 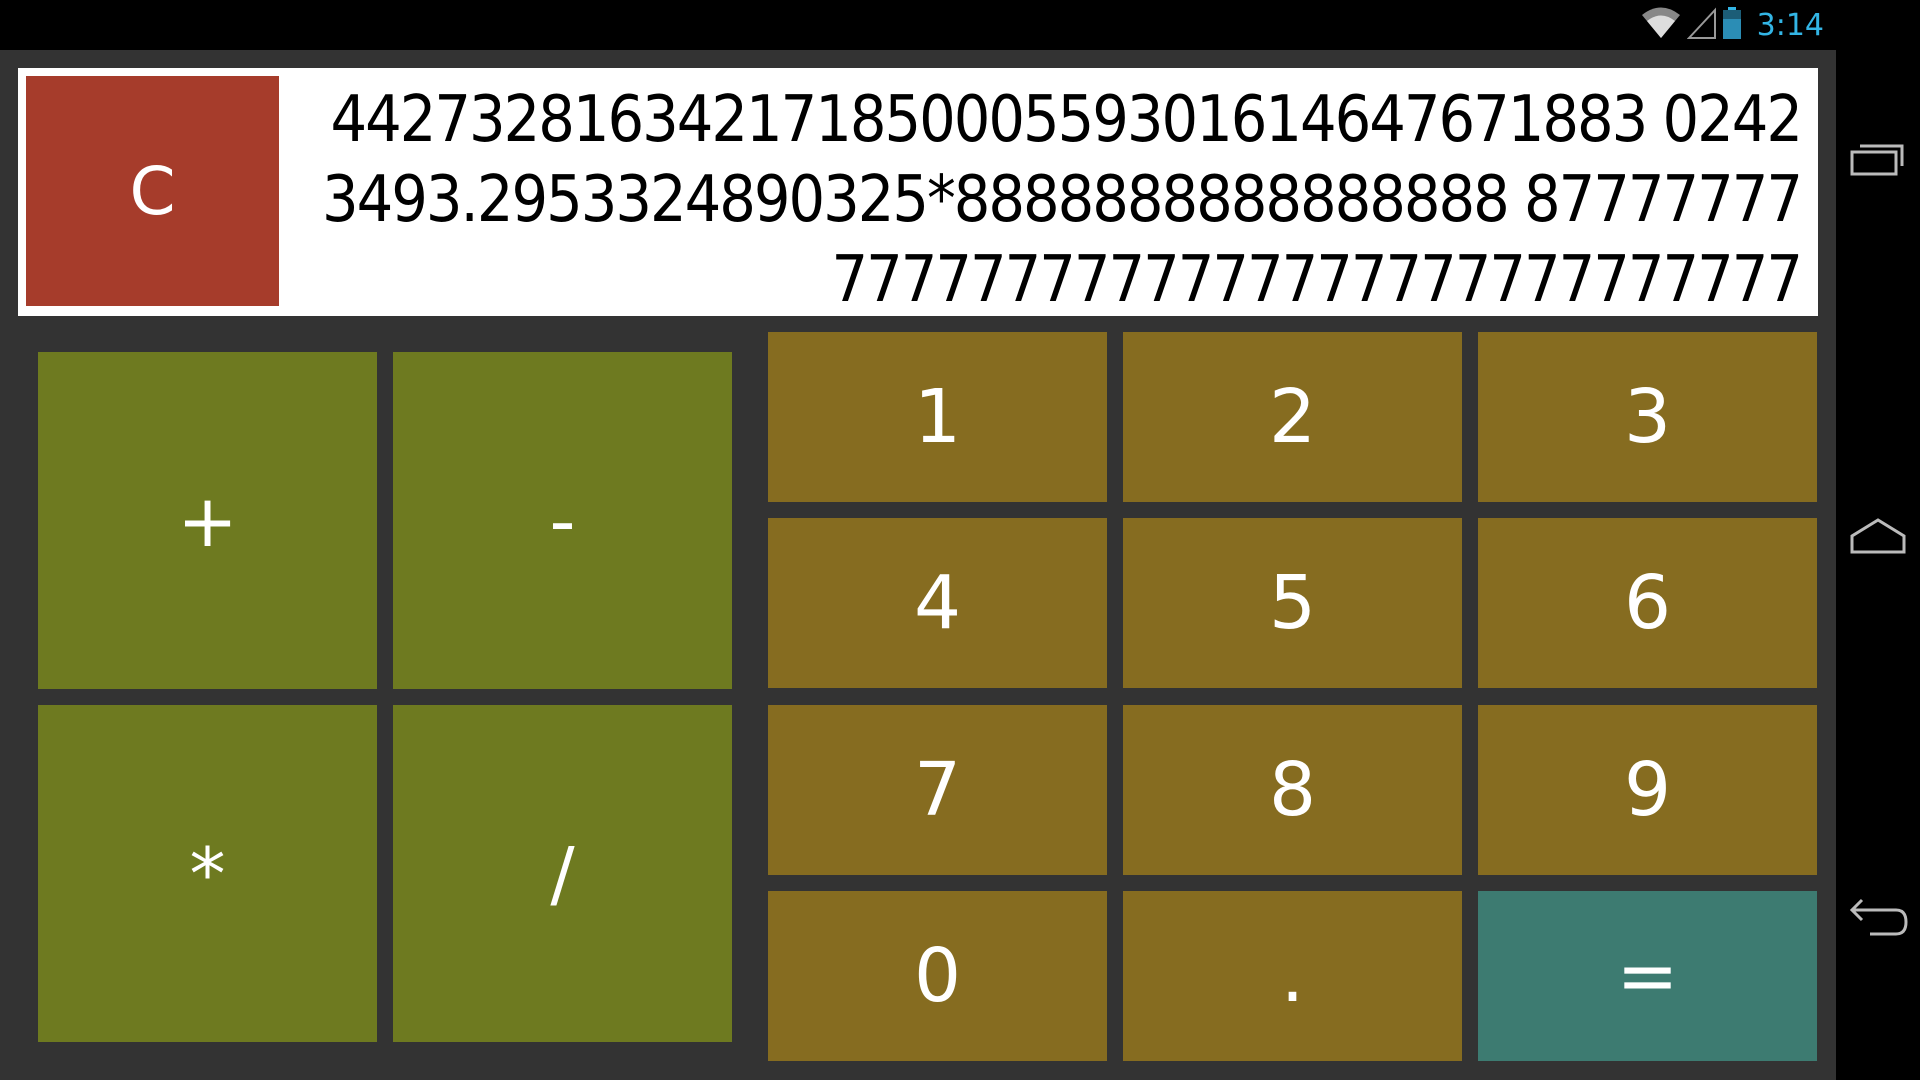 I want to click on status-time: 3:14, so click(x=1790, y=25).